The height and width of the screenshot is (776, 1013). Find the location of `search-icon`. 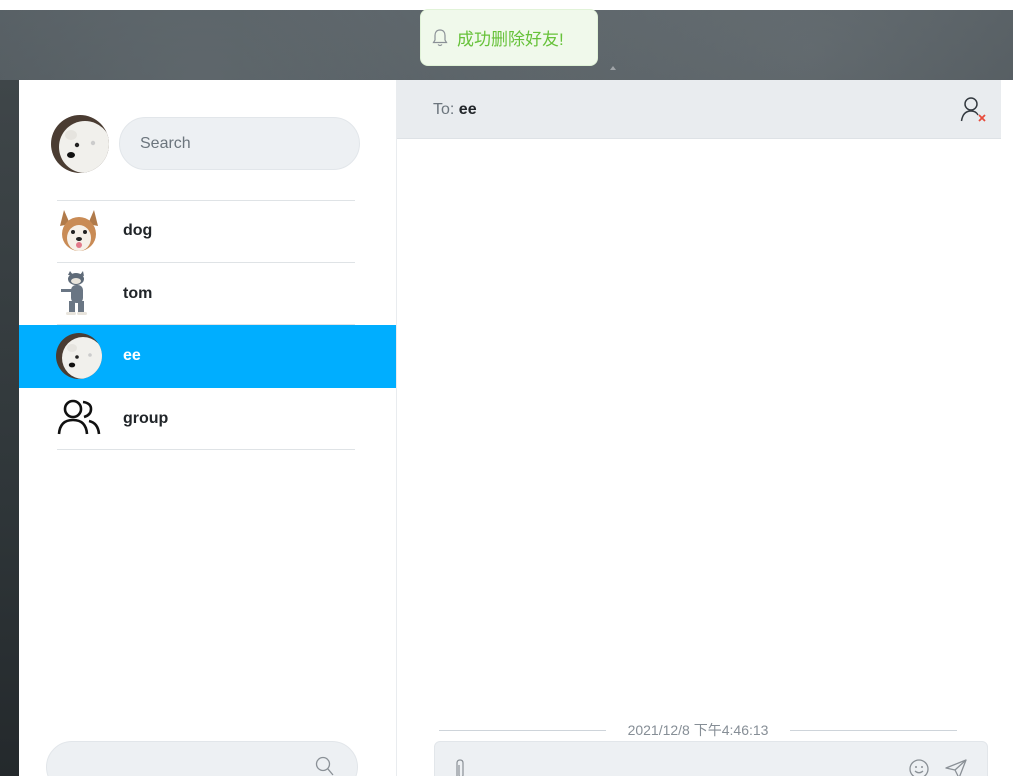

search-icon is located at coordinates (325, 766).